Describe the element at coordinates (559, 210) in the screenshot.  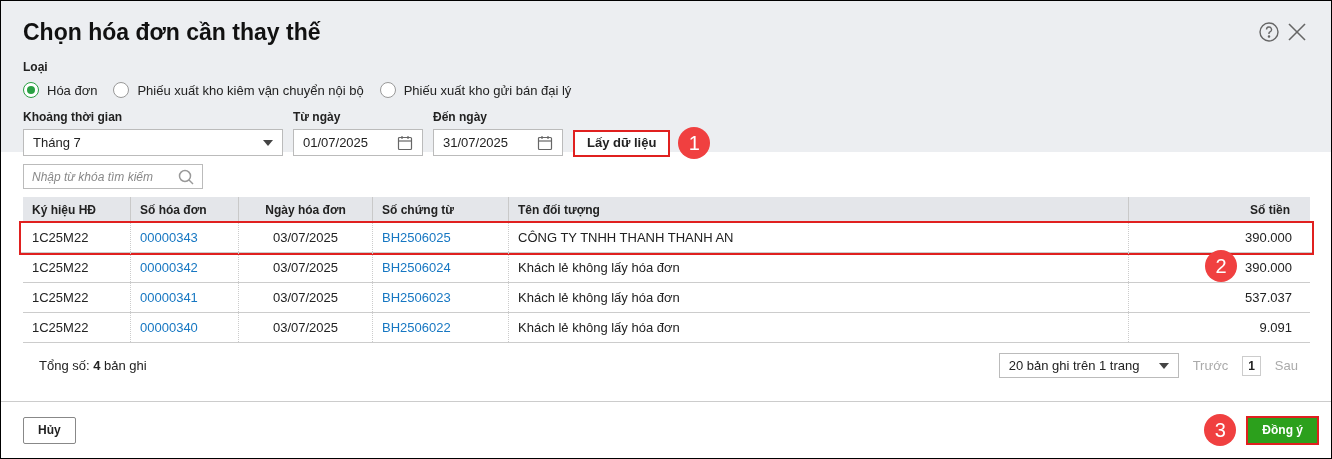
I see `column-header: Tên đối tượng` at that location.